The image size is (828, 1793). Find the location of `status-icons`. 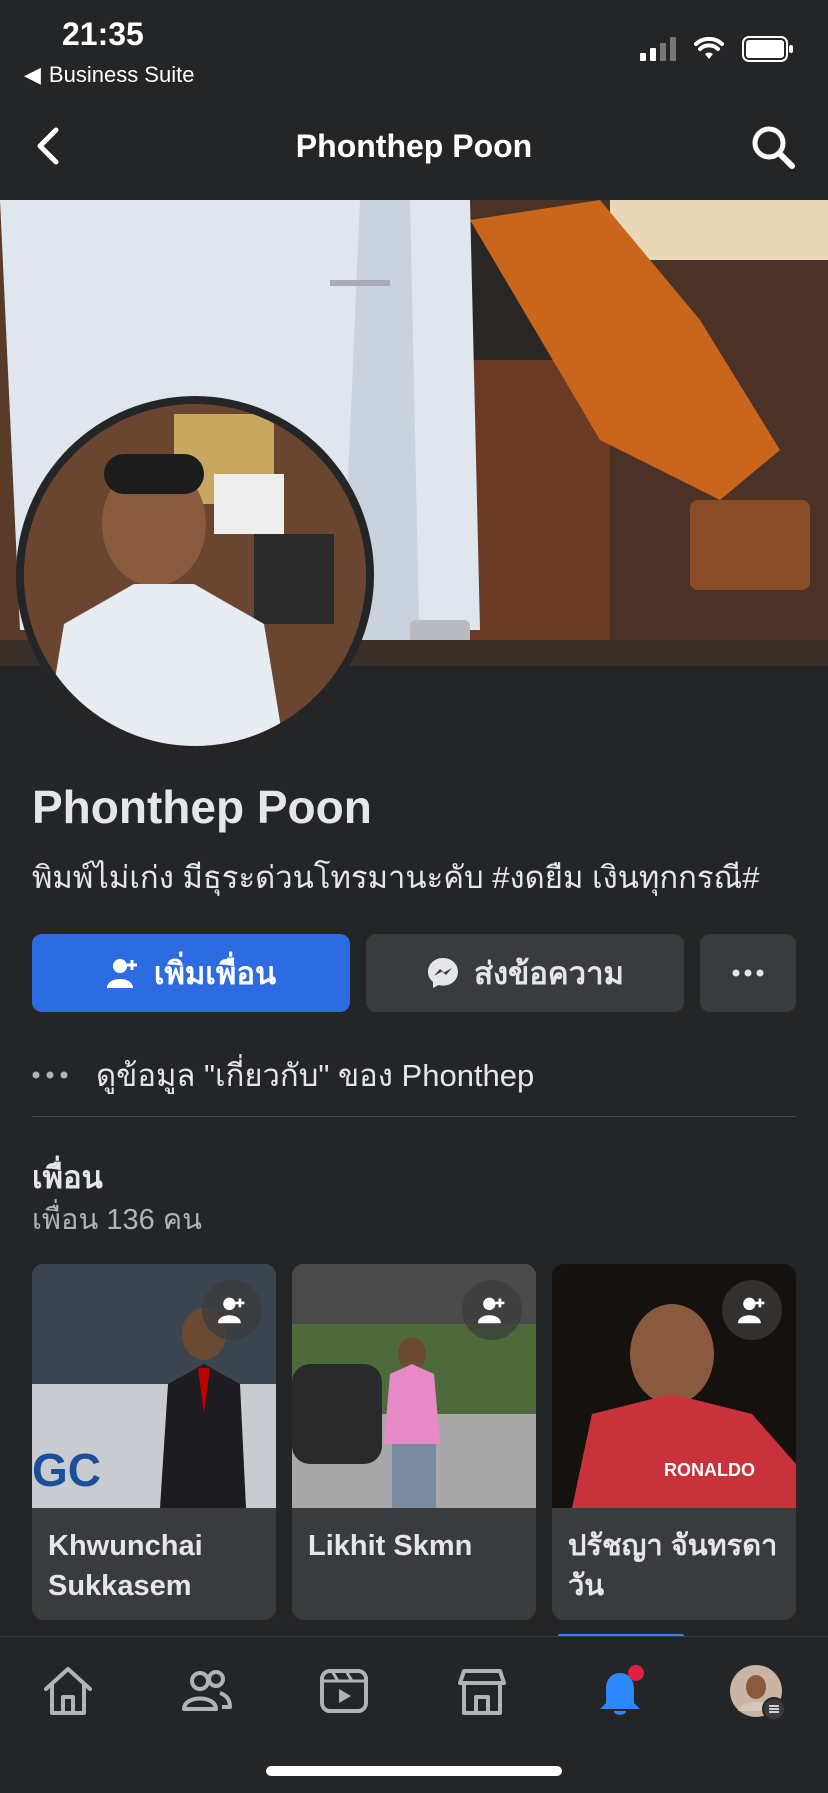

status-icons is located at coordinates (717, 49).